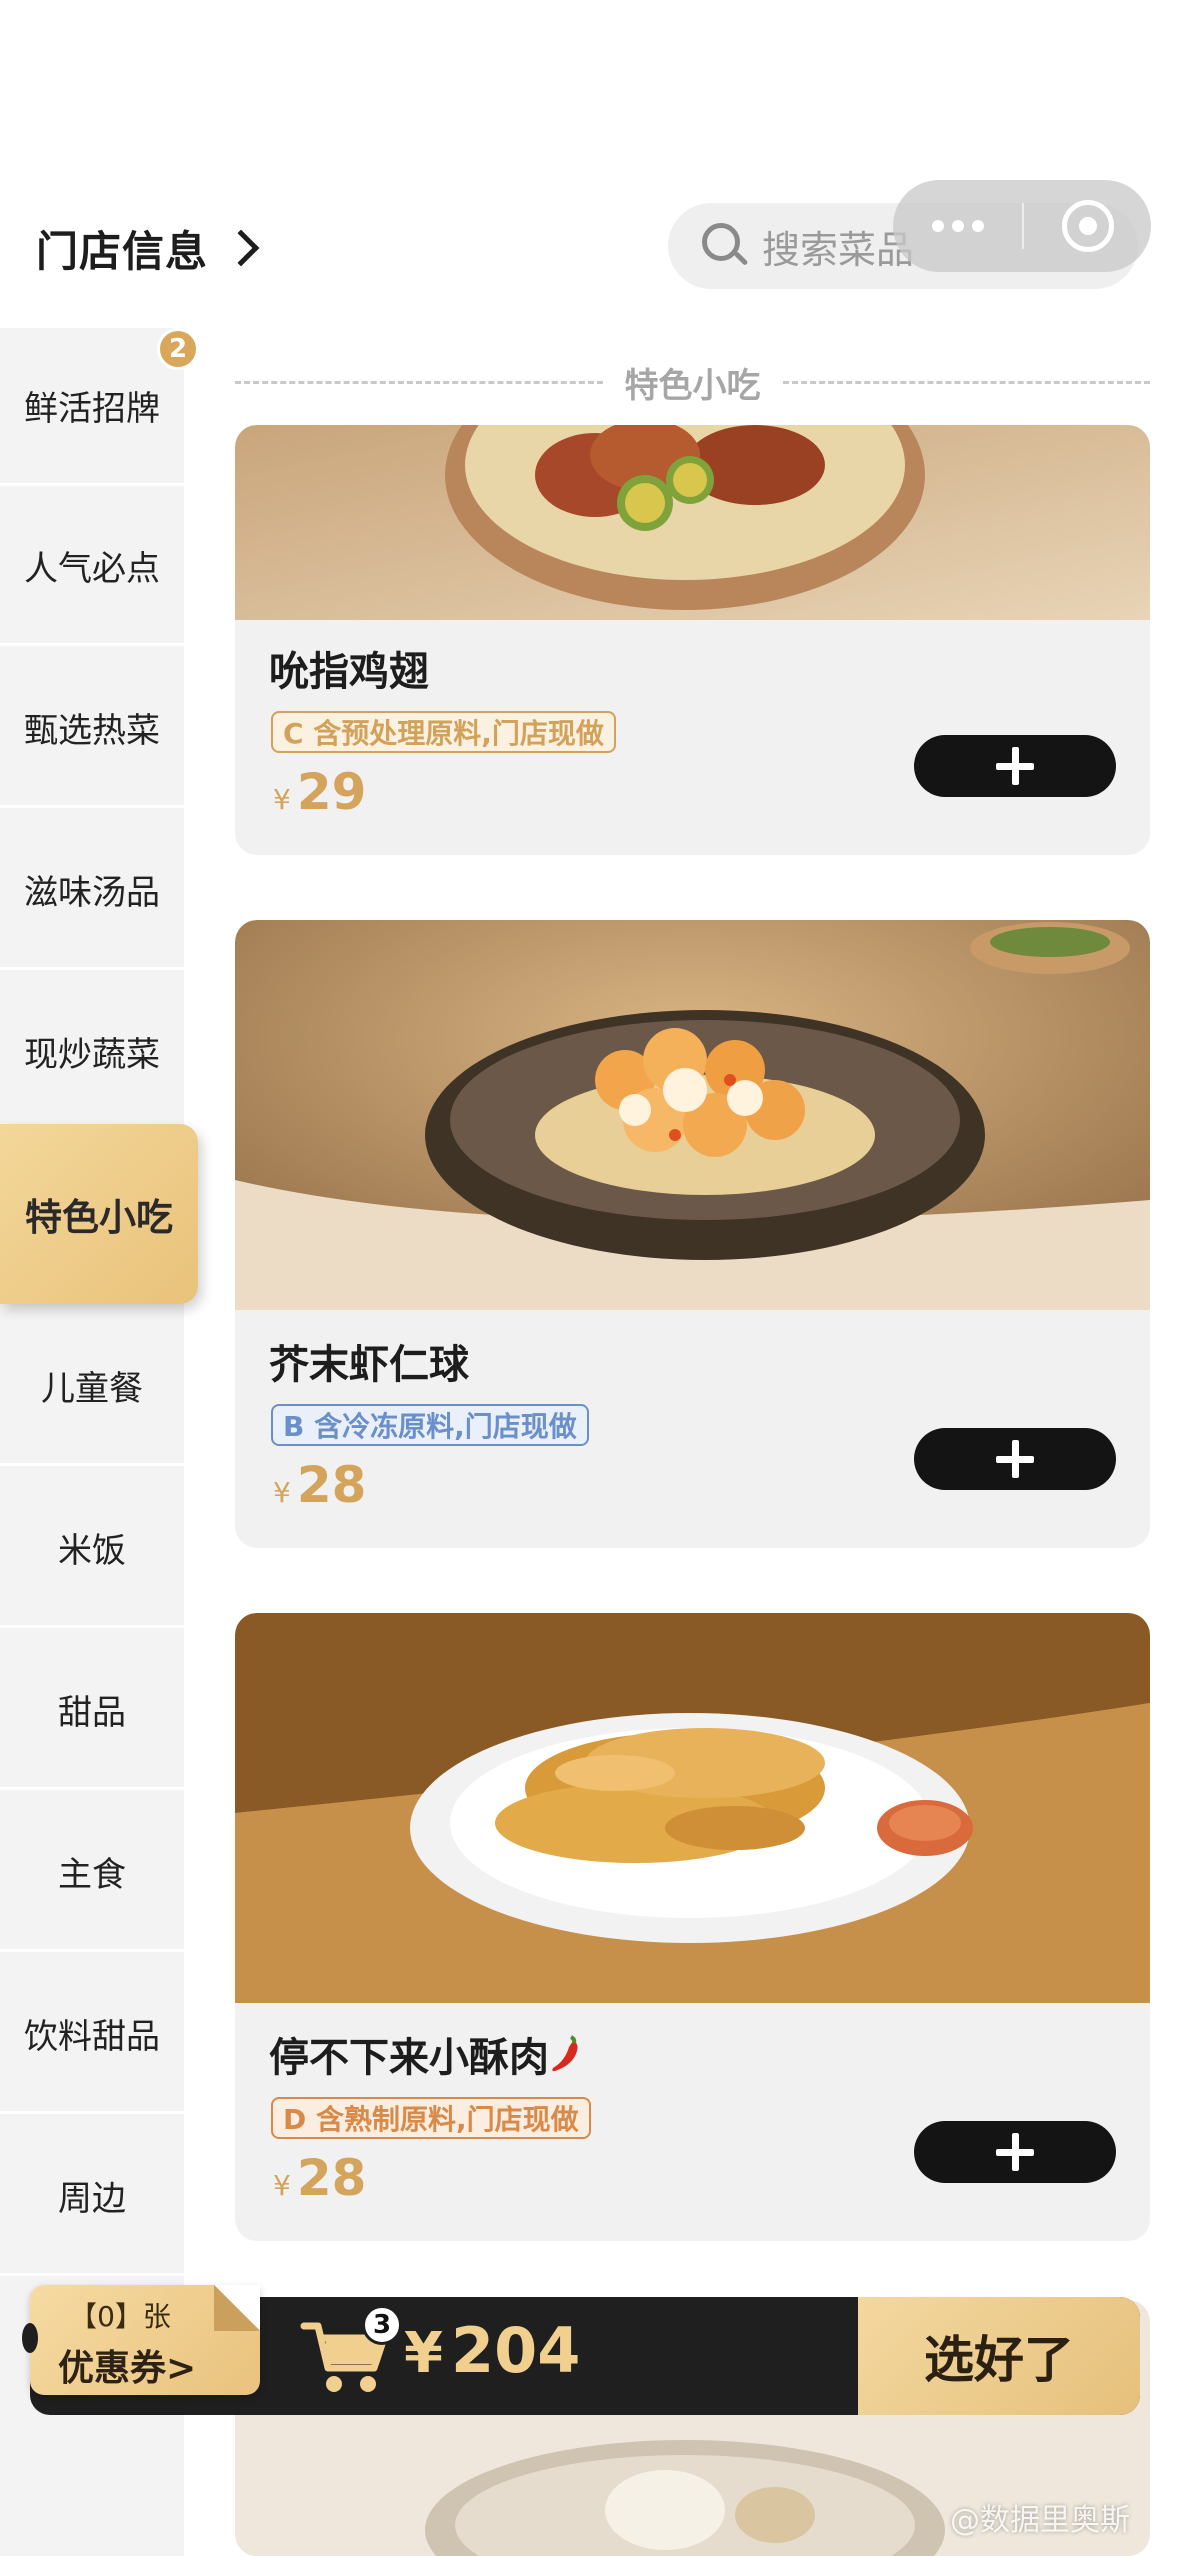 The height and width of the screenshot is (2556, 1179). I want to click on store-info-label: 门店信息, so click(122, 251).